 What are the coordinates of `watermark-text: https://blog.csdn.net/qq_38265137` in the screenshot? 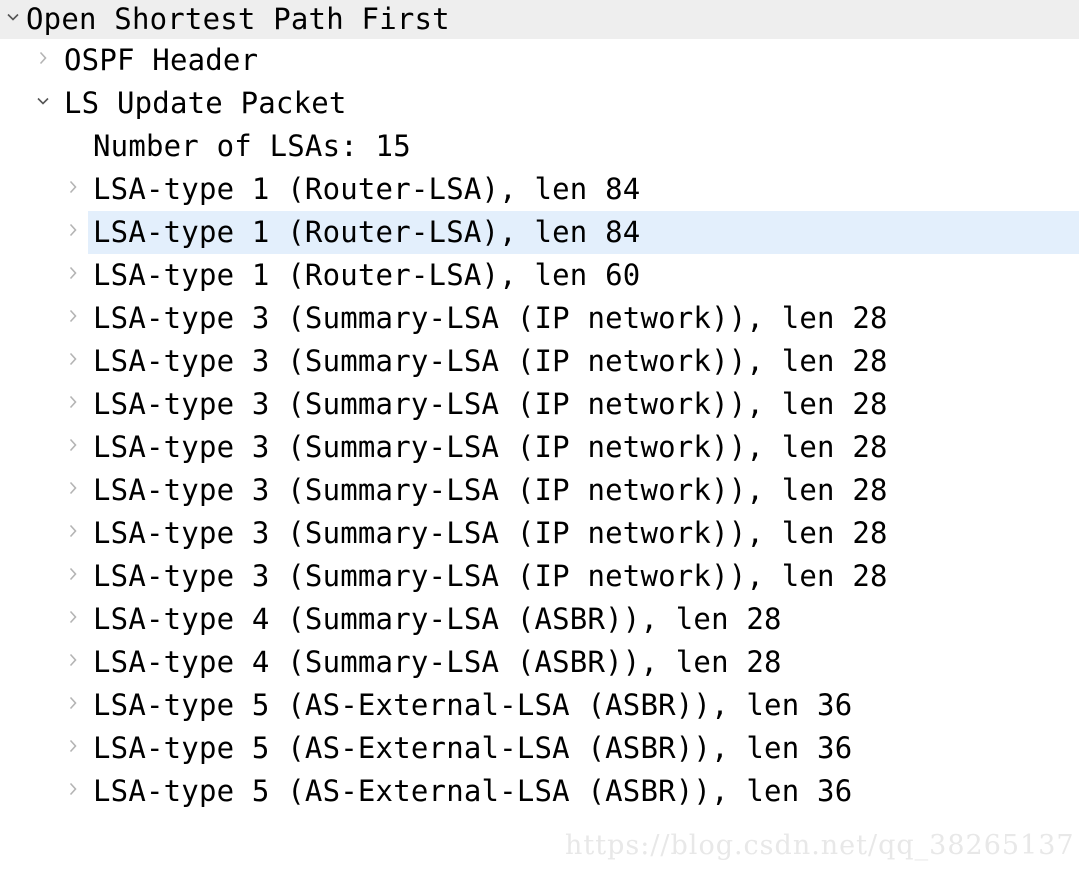 It's located at (820, 845).